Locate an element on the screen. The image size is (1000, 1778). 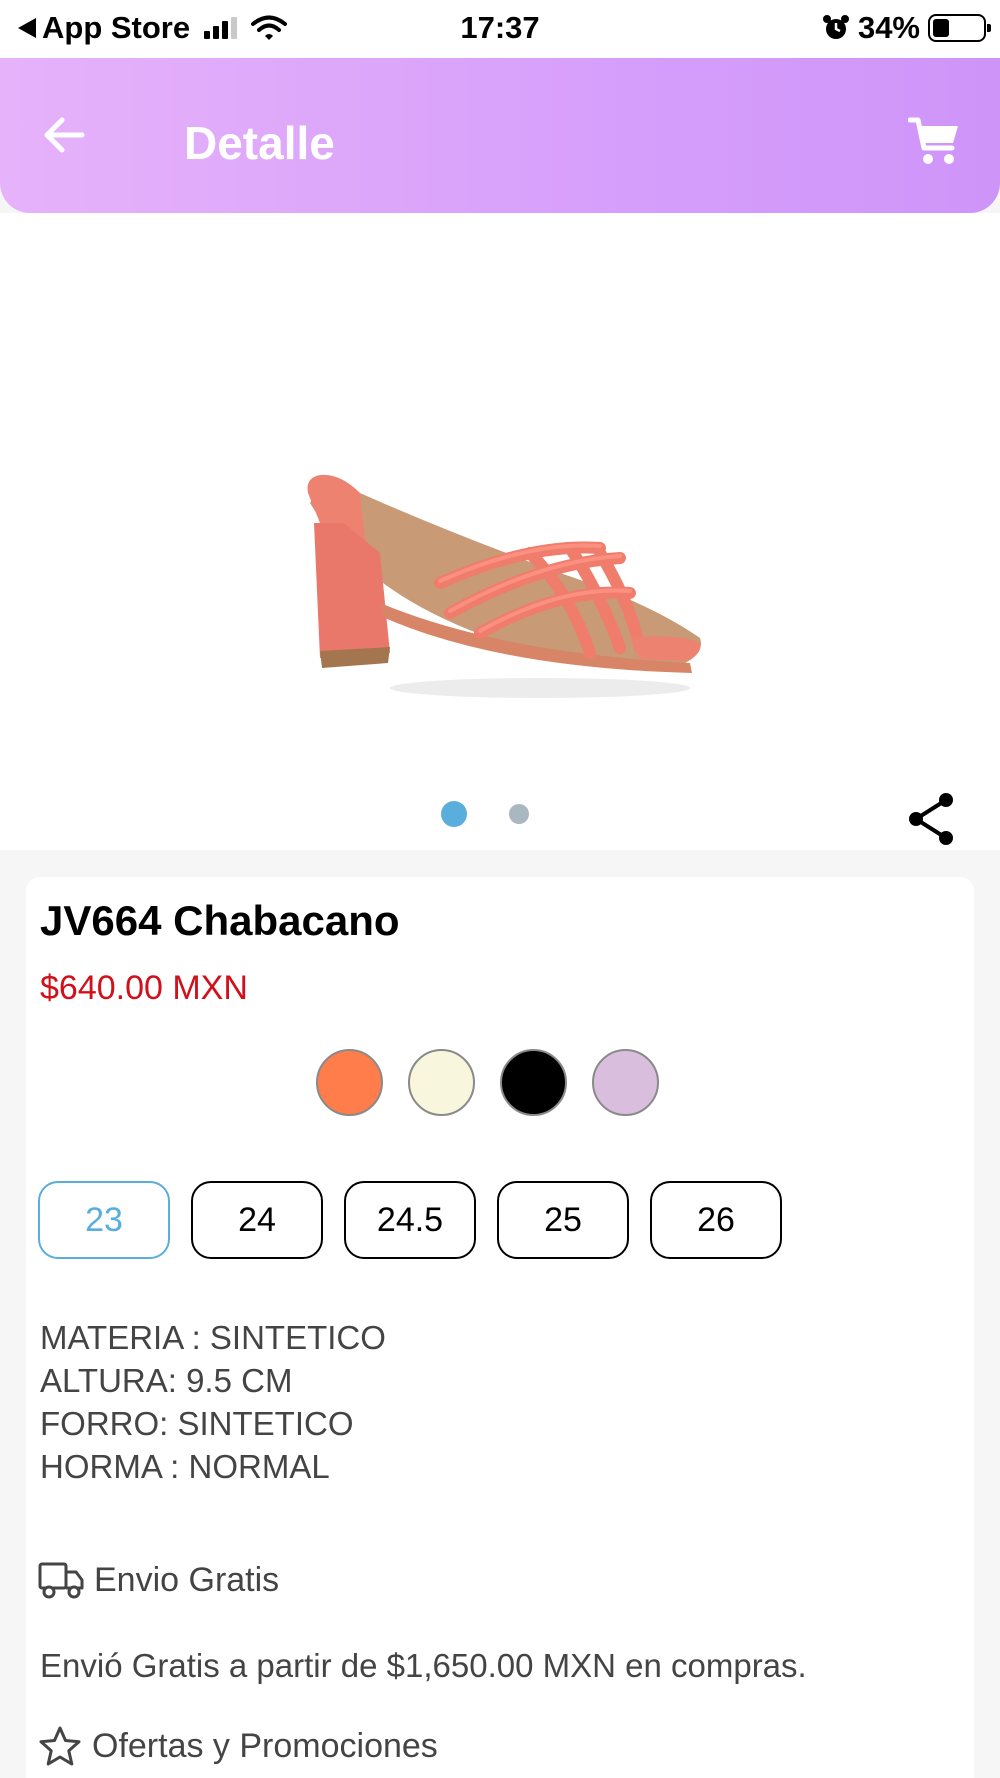
spec-line: HORMA : NORMAL is located at coordinates (185, 1466).